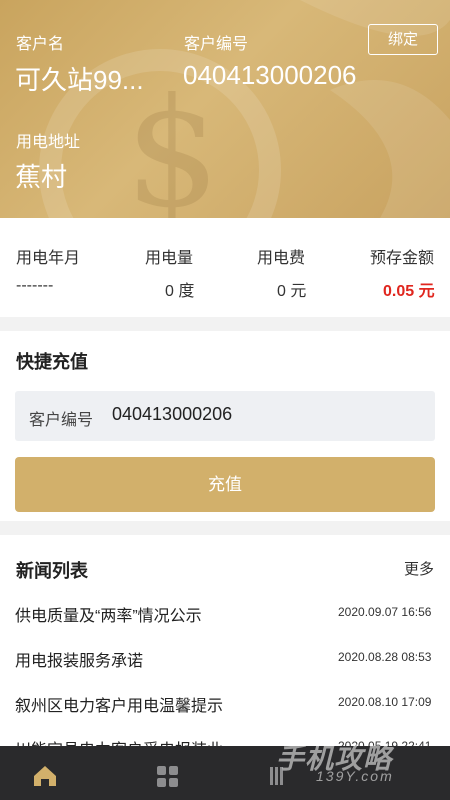 This screenshot has width=450, height=800. What do you see at coordinates (402, 258) in the screenshot?
I see `stat-label-balance: 预存金额` at bounding box center [402, 258].